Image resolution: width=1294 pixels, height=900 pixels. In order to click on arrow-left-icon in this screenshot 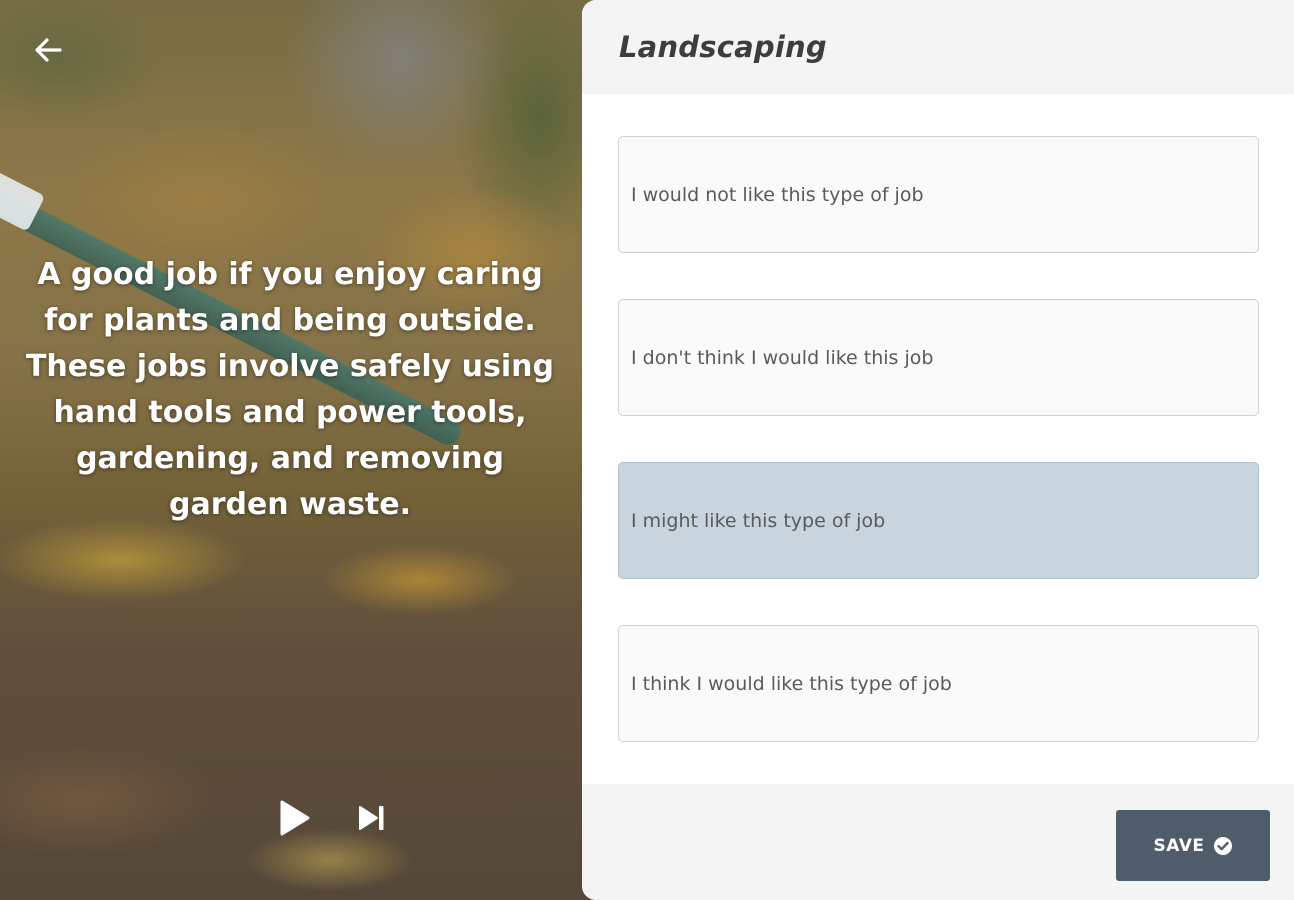, I will do `click(48, 50)`.